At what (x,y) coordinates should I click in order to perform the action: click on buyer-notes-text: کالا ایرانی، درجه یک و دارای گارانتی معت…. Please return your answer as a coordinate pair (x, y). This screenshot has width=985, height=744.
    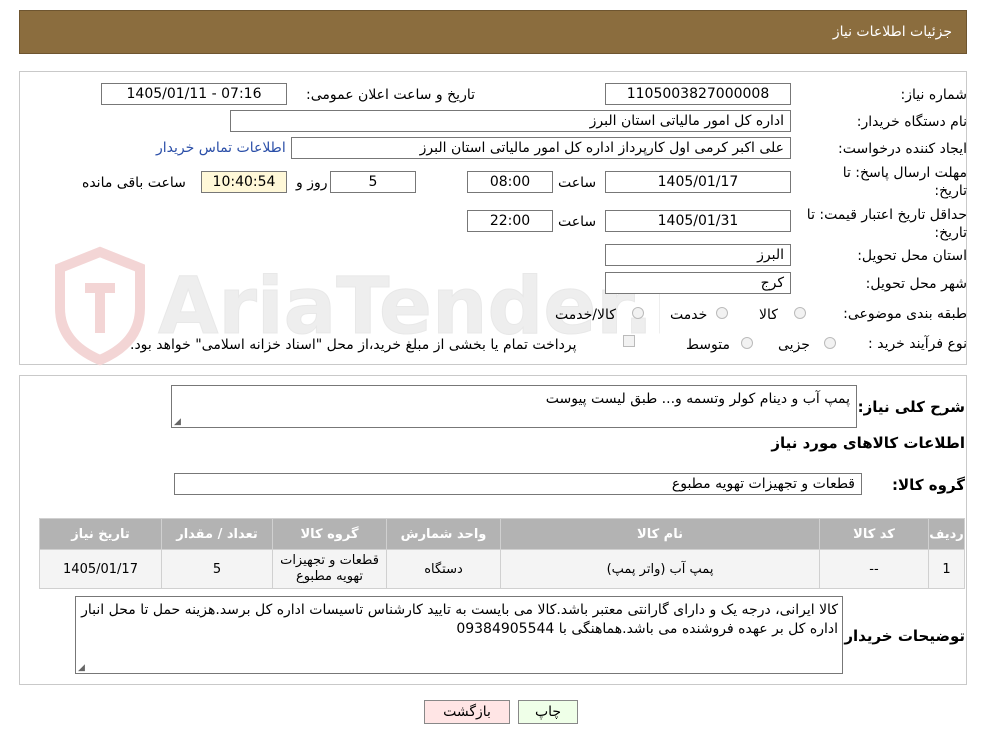
    Looking at the image, I should click on (459, 619).